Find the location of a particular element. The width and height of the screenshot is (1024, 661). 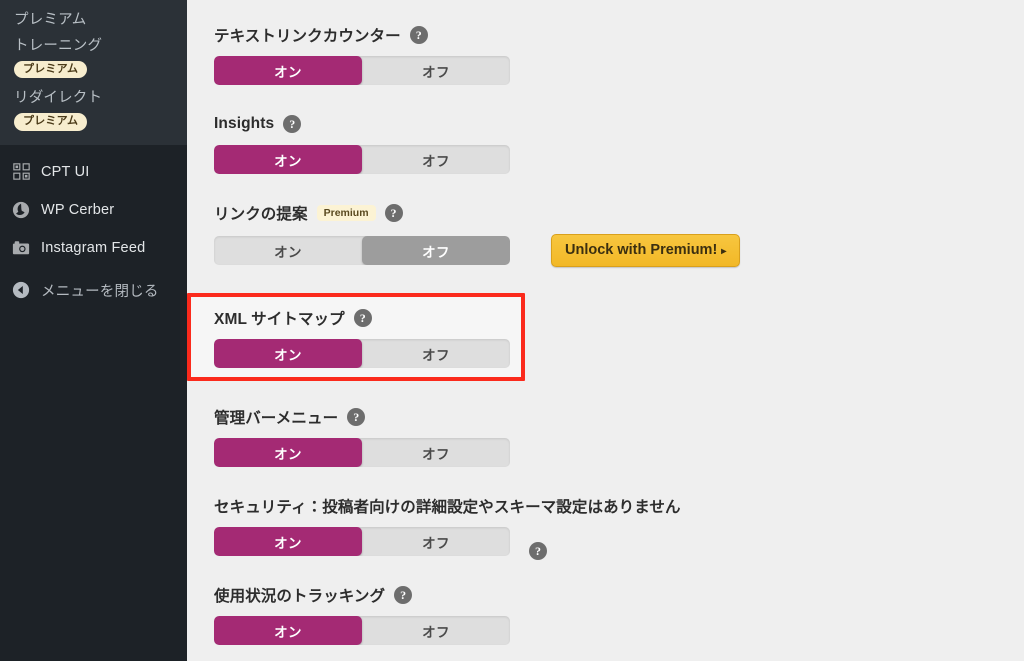

setting-row: 管理バーメニュー? オン オフ is located at coordinates (605, 434).